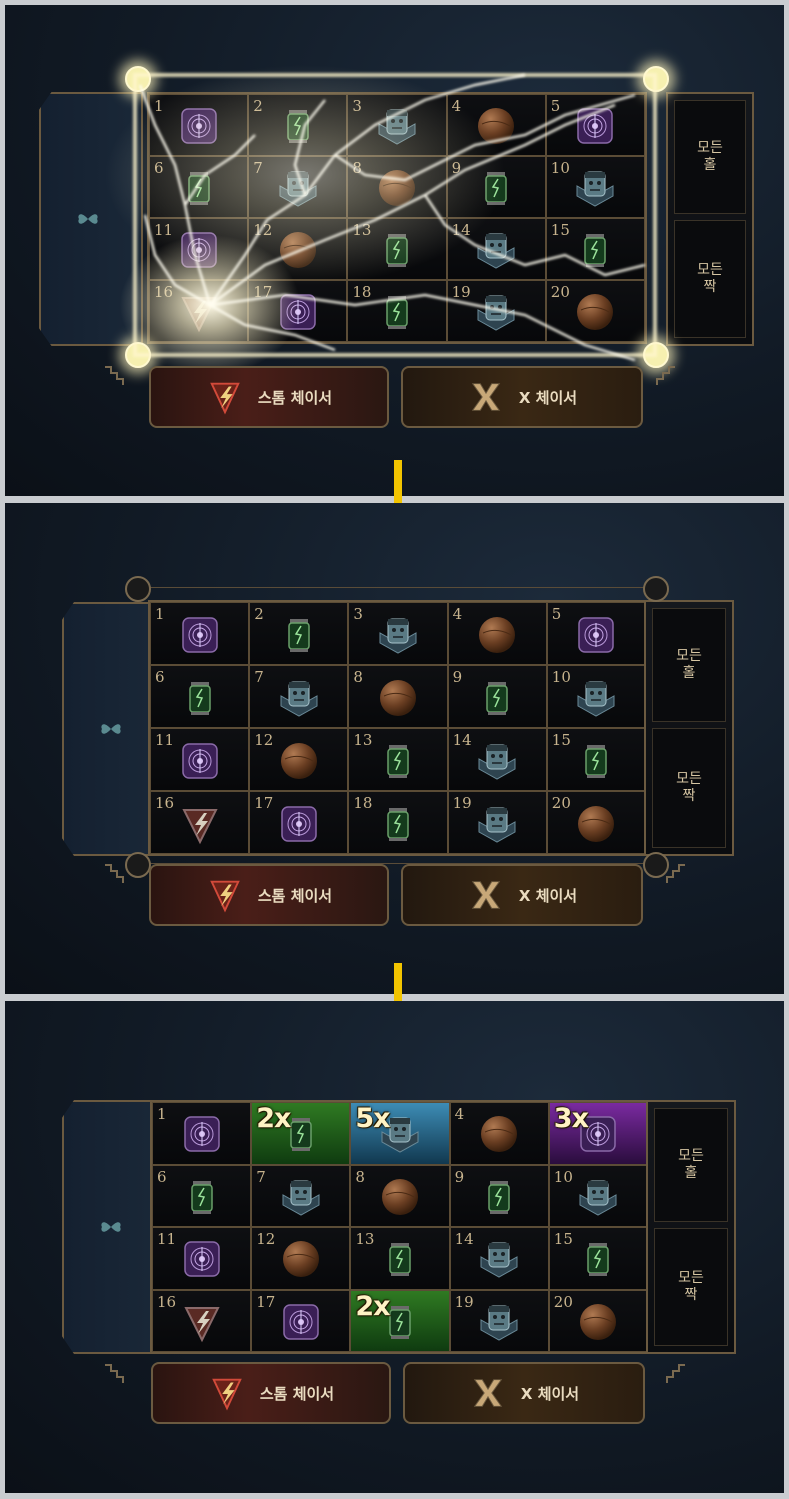  I want to click on green-jar-icon, so click(400, 1259).